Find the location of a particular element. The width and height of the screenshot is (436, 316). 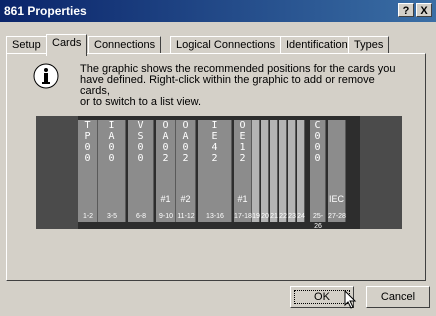

info-line-3: or to switch to a list view. is located at coordinates (141, 102).